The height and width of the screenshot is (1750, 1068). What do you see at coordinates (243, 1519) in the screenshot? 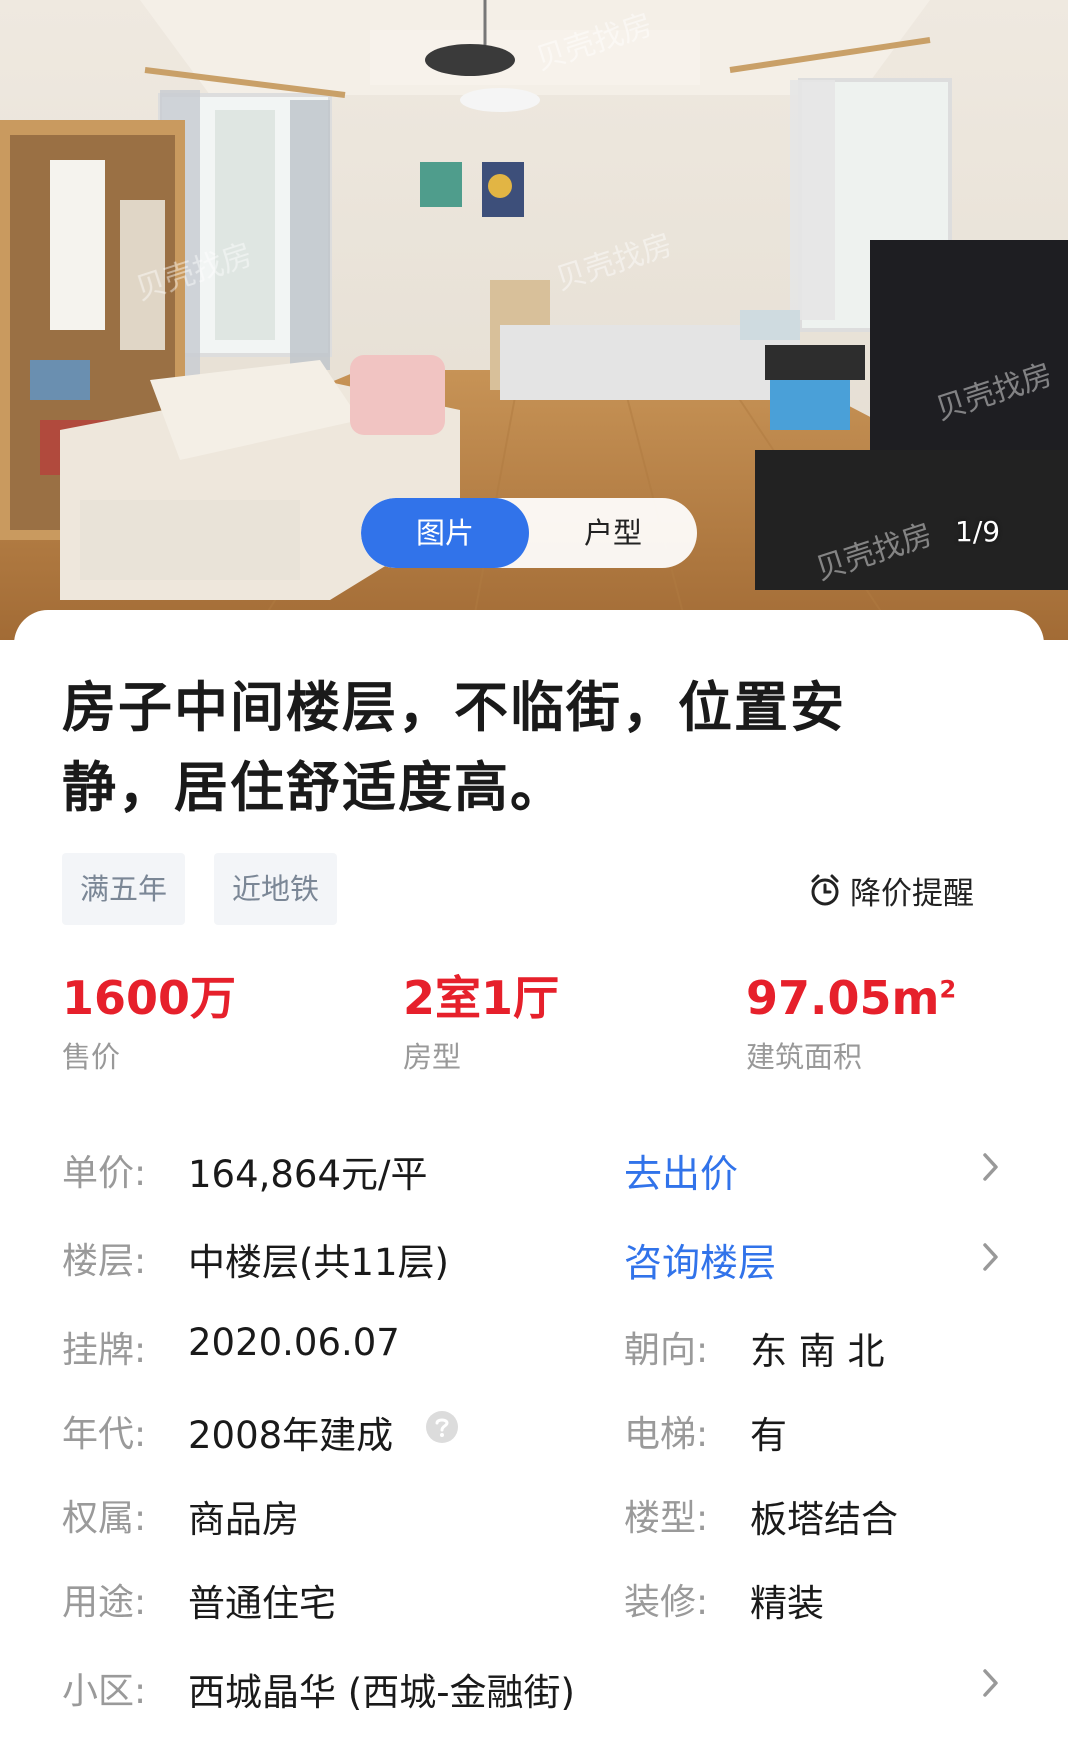
I see `ownership-value: 商品房` at bounding box center [243, 1519].